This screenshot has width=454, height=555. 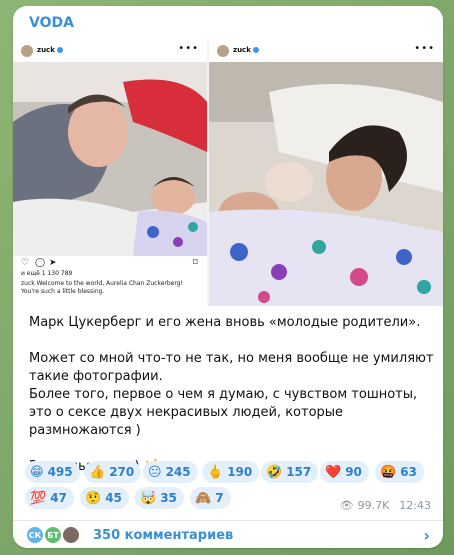 What do you see at coordinates (426, 535) in the screenshot?
I see `chevron-right-icon: ›` at bounding box center [426, 535].